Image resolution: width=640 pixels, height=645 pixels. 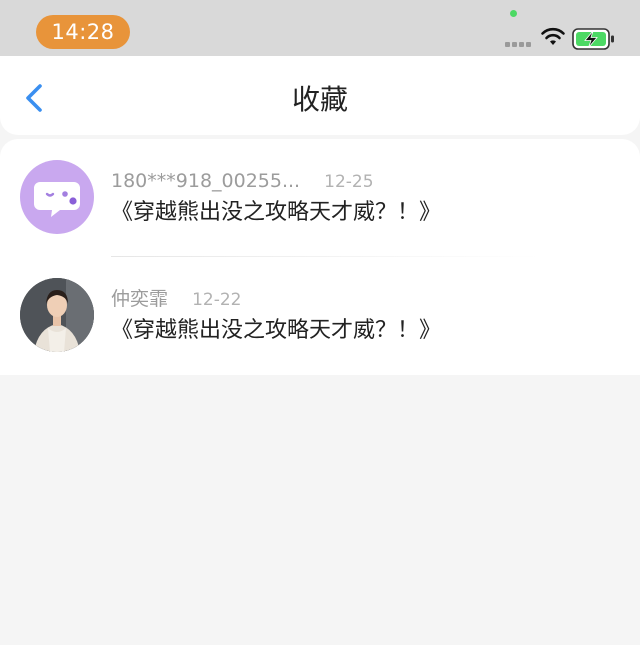 I want to click on user-photo, so click(x=57, y=315).